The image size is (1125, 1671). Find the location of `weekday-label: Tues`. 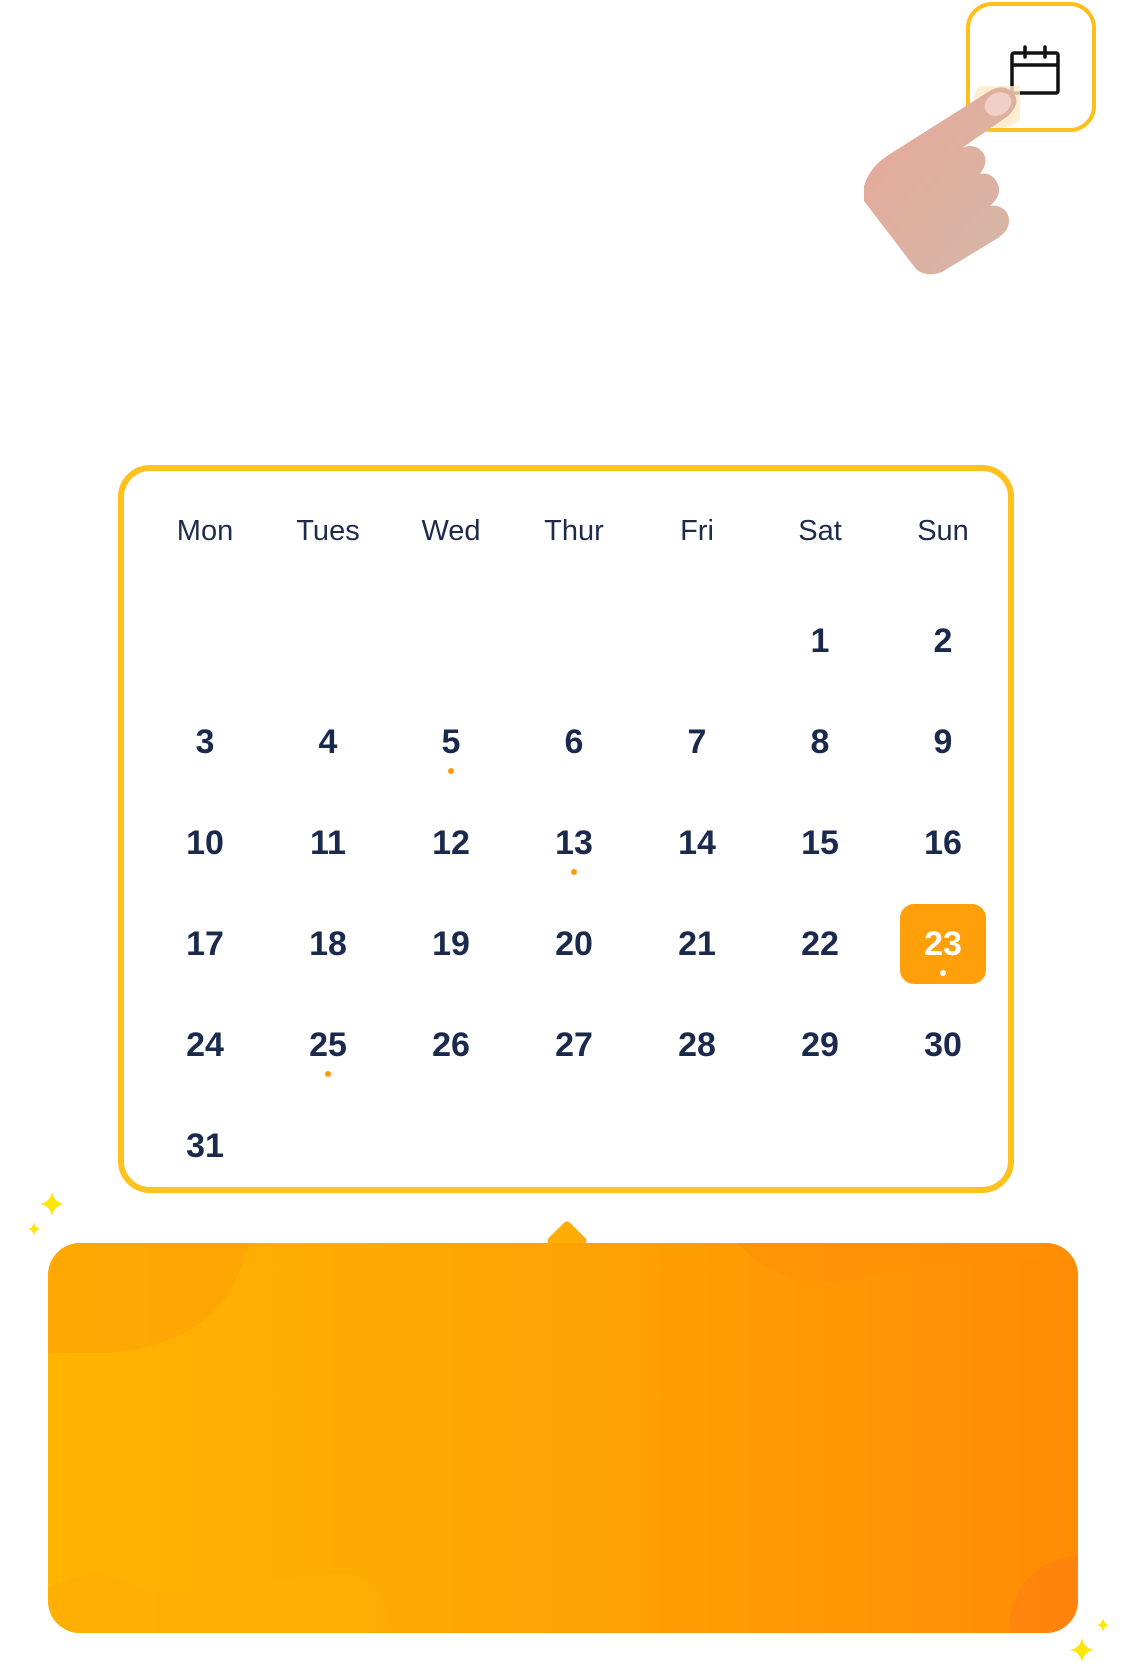

weekday-label: Tues is located at coordinates (328, 531).